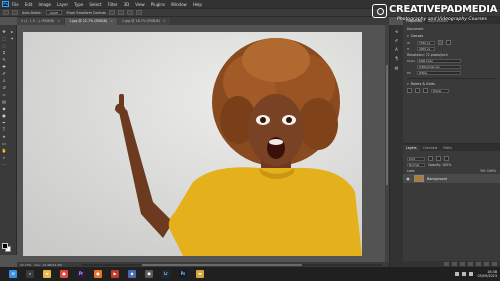 This screenshot has height=281, width=500. What do you see at coordinates (430, 148) in the screenshot?
I see `tab-channels: Channels` at bounding box center [430, 148].